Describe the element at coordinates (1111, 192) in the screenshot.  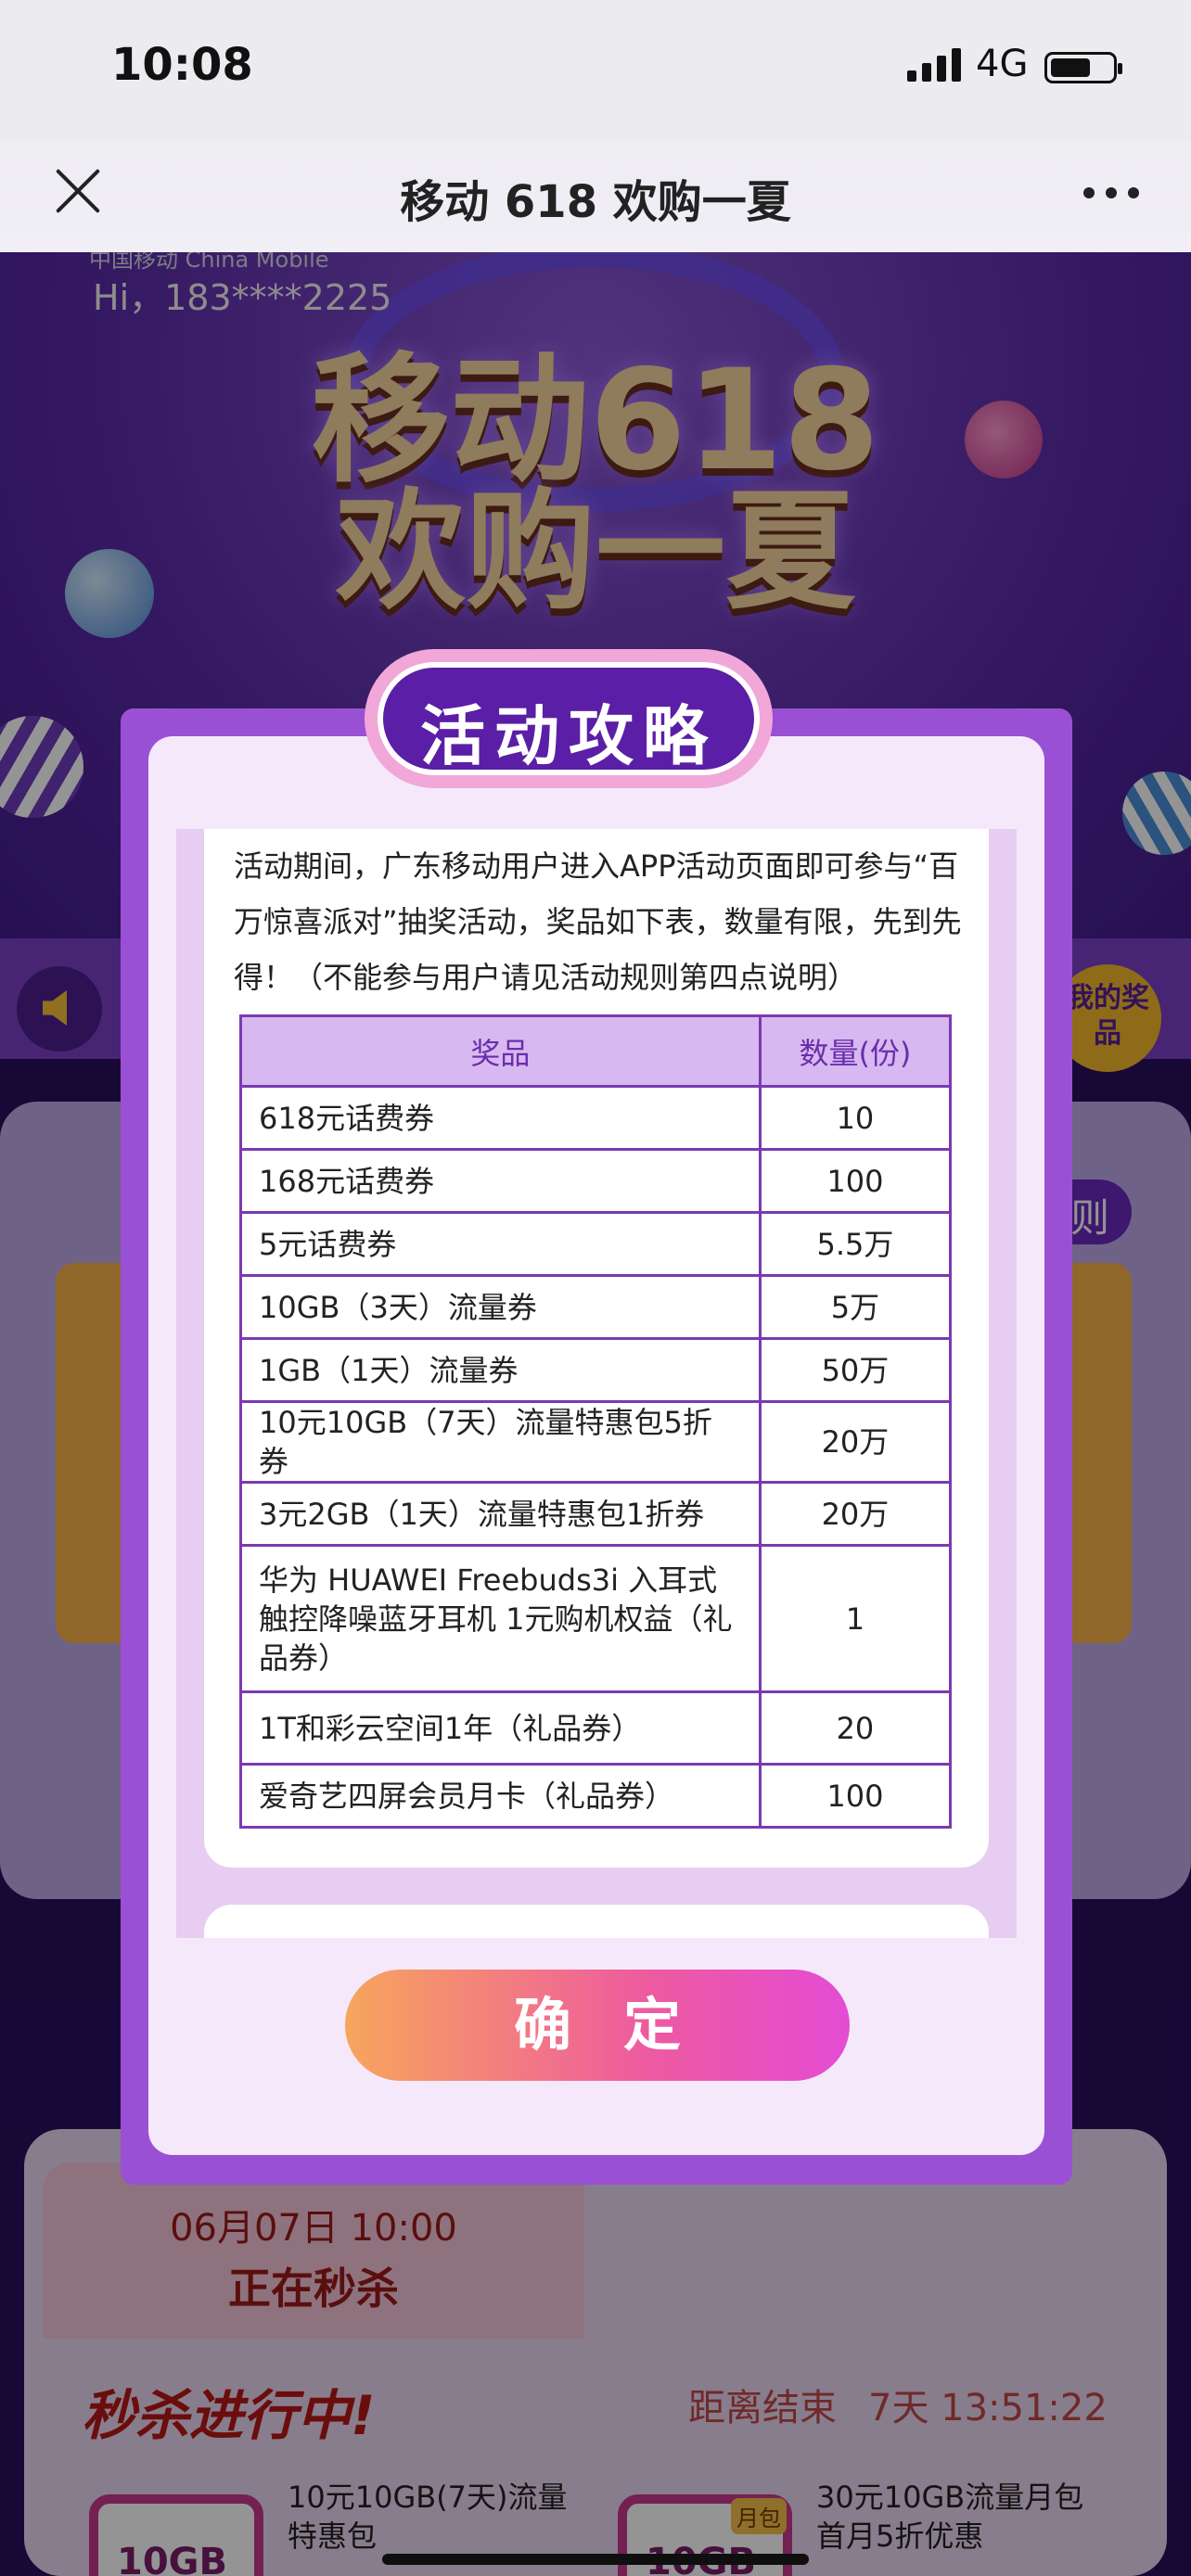
I see `more-icon` at that location.